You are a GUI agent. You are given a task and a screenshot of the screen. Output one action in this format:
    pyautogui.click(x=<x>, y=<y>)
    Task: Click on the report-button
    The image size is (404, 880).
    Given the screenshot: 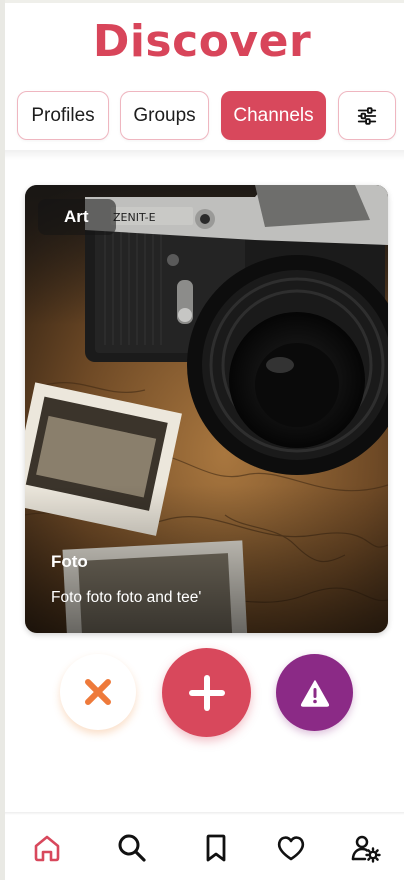 What is the action you would take?
    pyautogui.click(x=314, y=692)
    